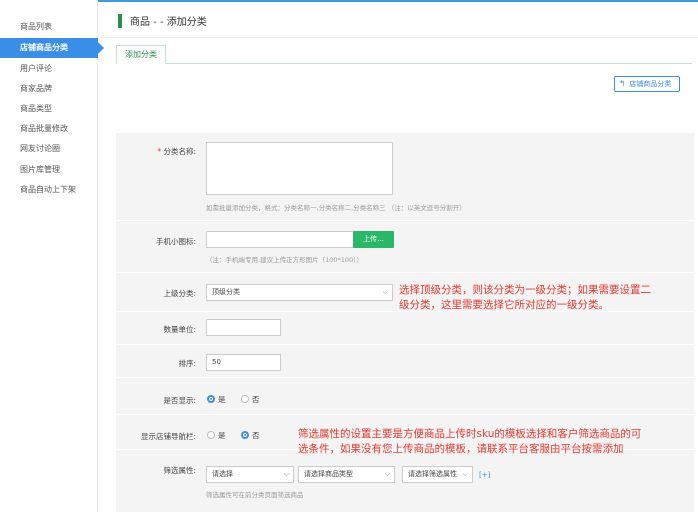 The image size is (698, 512). I want to click on show-in-nav-yes-label: 是, so click(222, 435).